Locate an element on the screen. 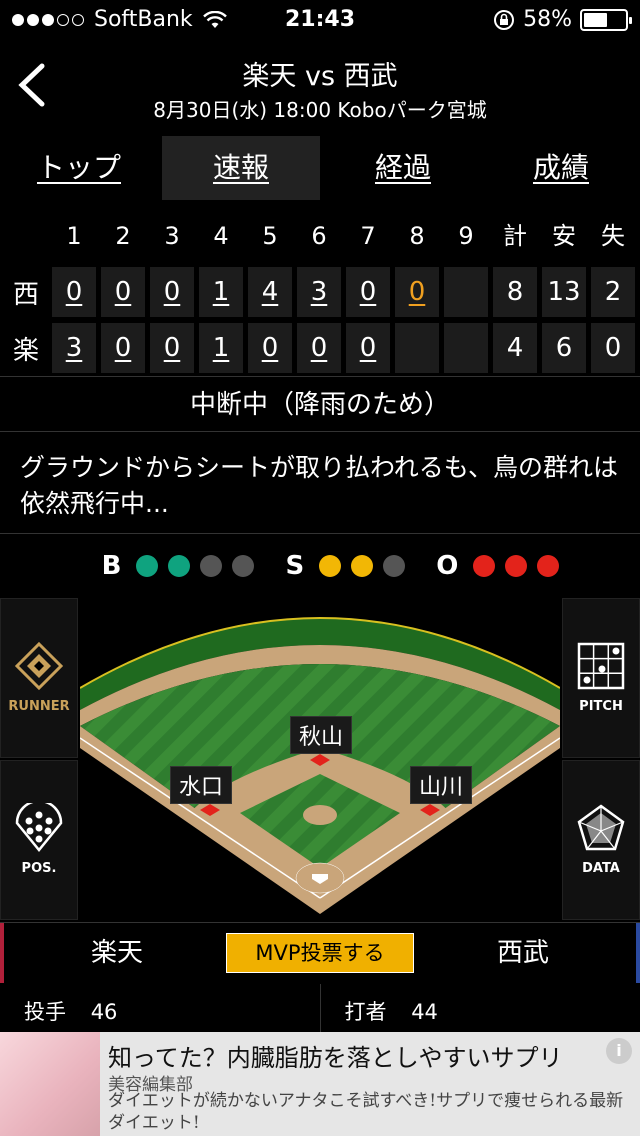 Image resolution: width=640 pixels, height=1136 pixels. match-subtitle: 8月30日(水) 18:00 Koboパーク宮城 is located at coordinates (320, 110).